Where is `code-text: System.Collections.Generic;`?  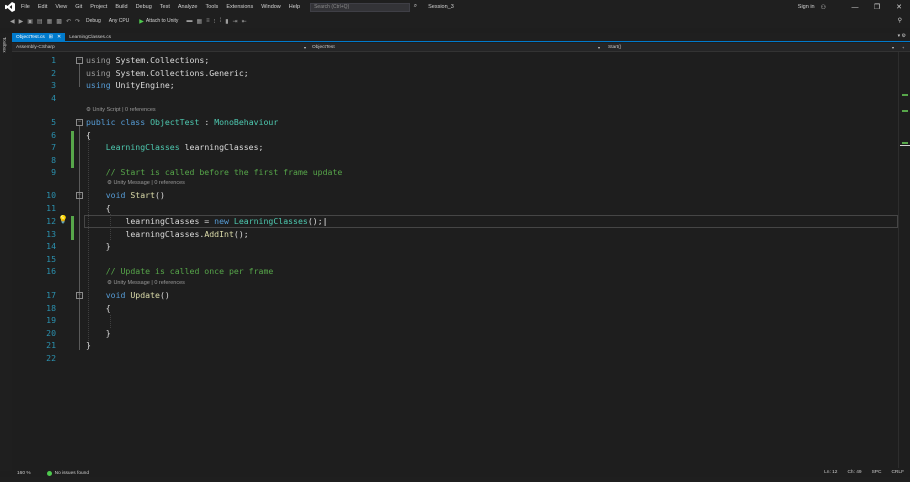 code-text: System.Collections.Generic; is located at coordinates (179, 72).